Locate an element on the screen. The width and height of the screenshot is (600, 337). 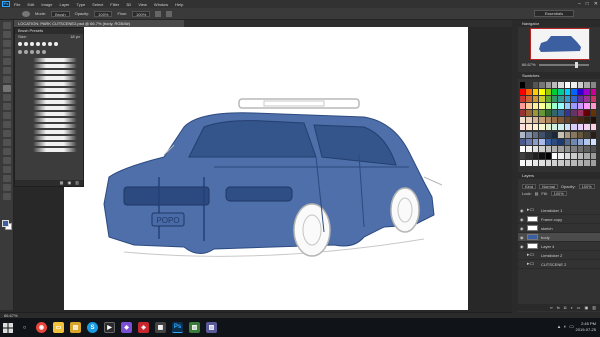
brush-tips is located at coordinates (49, 44).